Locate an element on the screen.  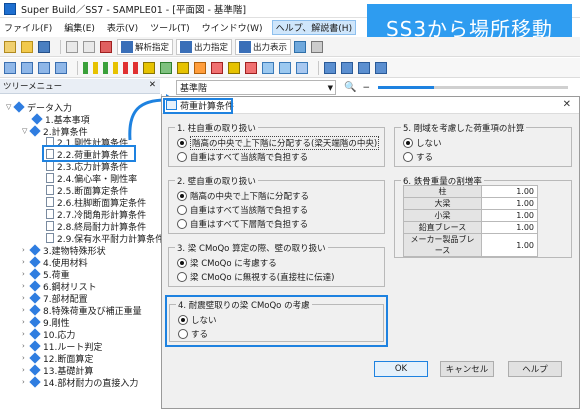
ok-button-label: OK is located at coordinates (401, 369).